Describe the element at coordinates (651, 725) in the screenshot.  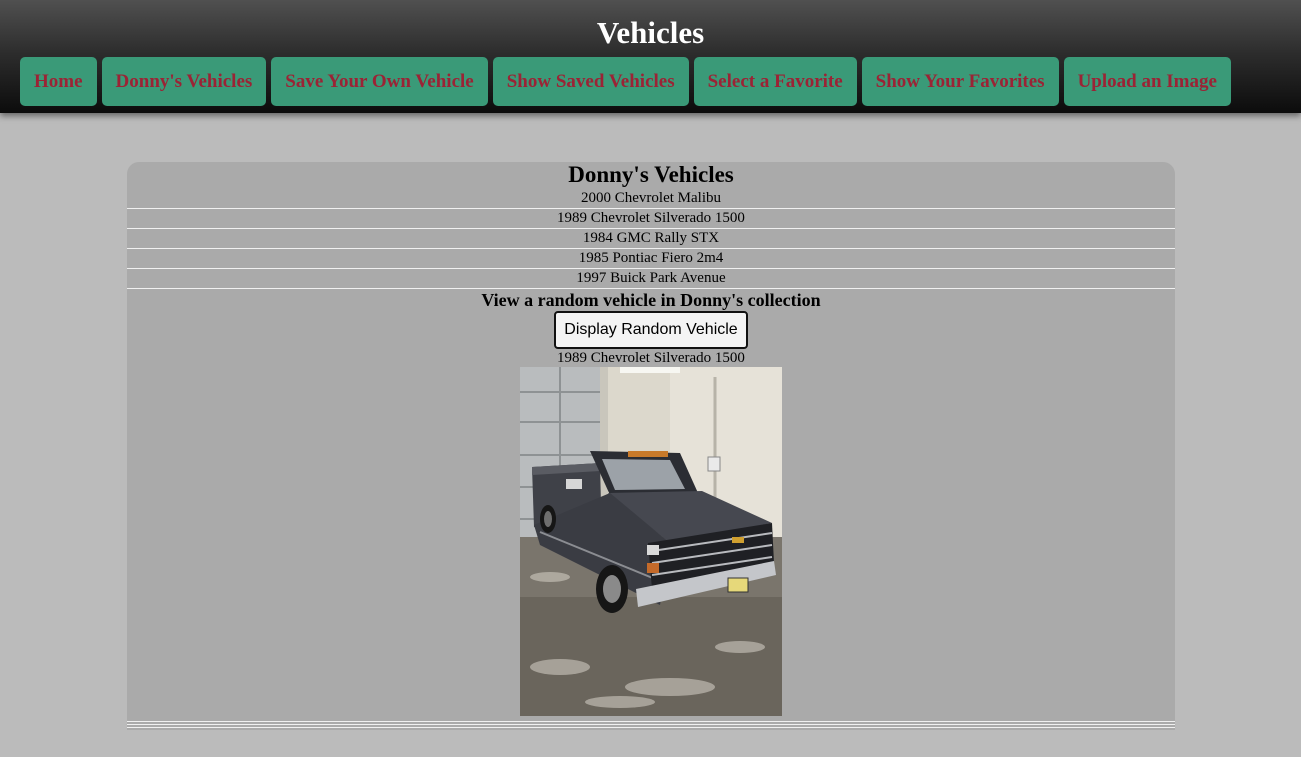
I see `card-footer-divider` at that location.